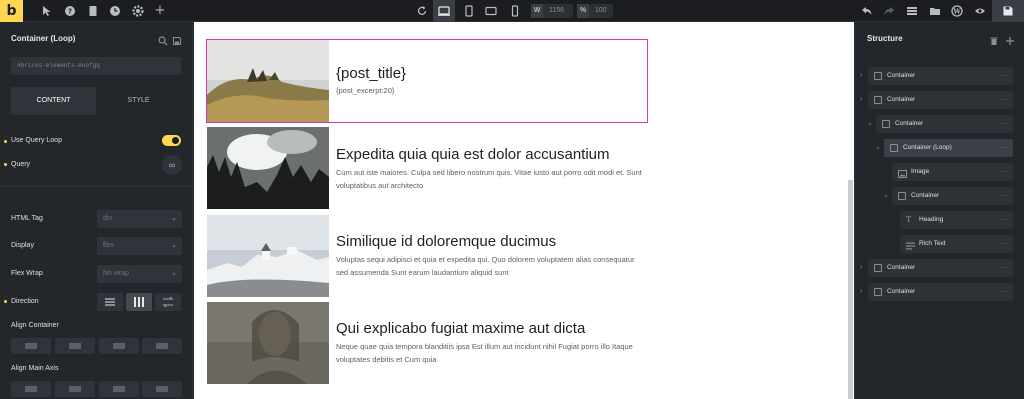 Image resolution: width=1024 pixels, height=399 pixels. I want to click on preview-eye-icon, so click(980, 11).